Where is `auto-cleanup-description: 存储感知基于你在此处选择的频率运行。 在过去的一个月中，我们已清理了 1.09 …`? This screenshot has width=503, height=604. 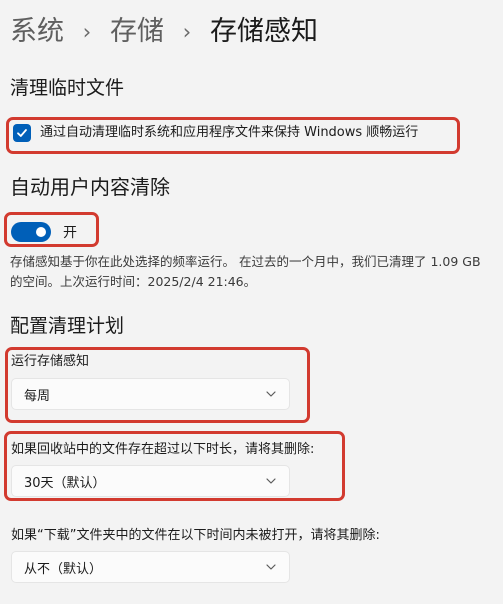 auto-cleanup-description: 存储感知基于你在此处选择的频率运行。 在过去的一个月中，我们已清理了 1.09 … is located at coordinates (245, 271).